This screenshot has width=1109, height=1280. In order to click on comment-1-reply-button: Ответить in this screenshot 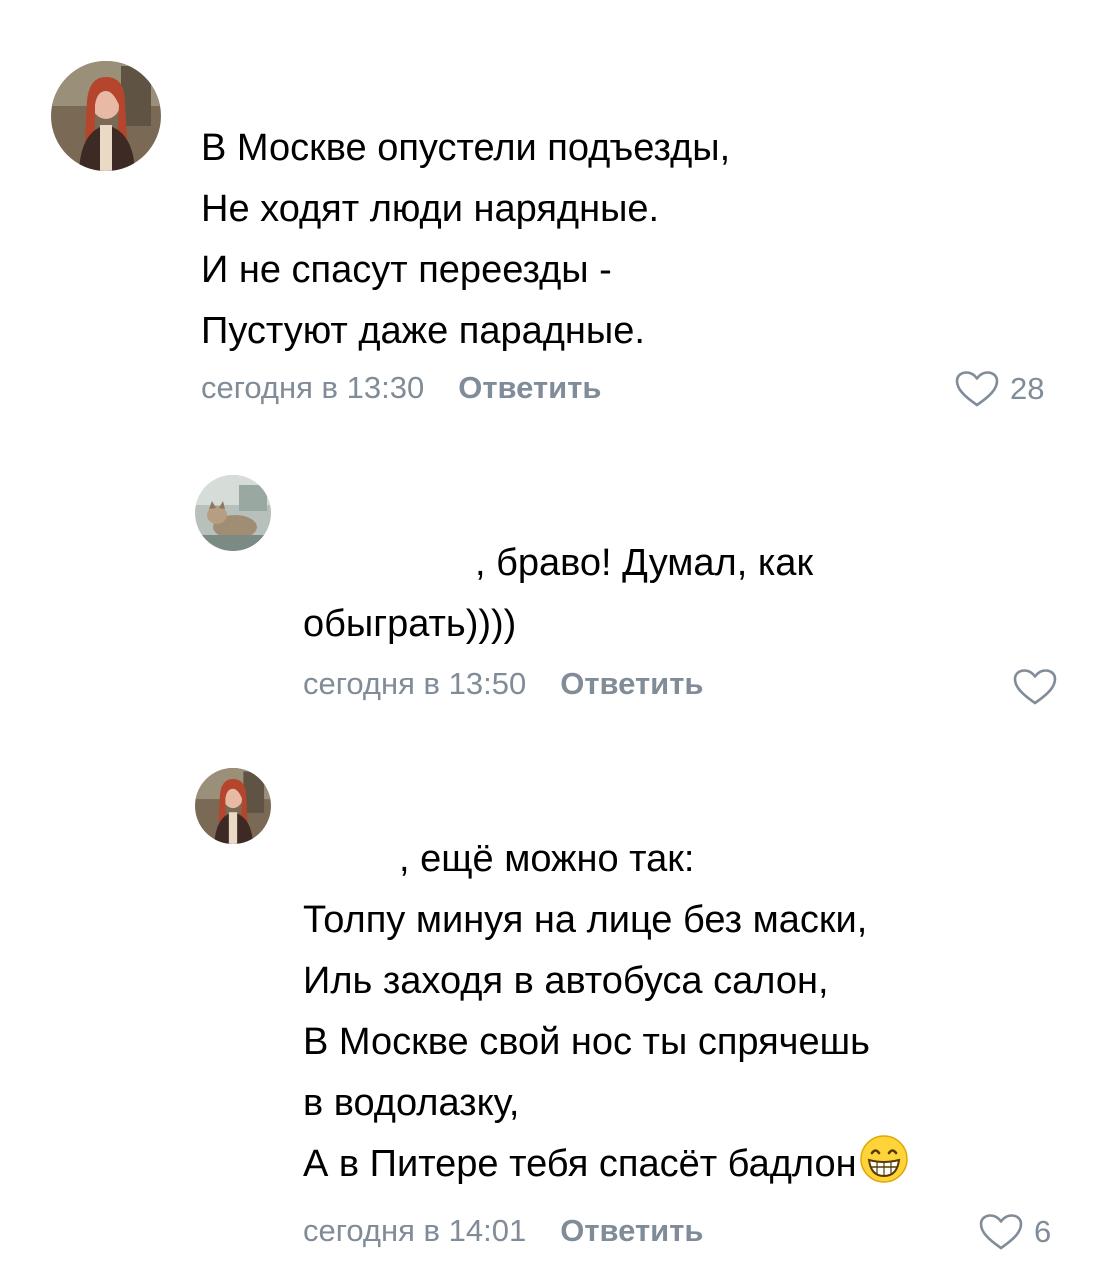, I will do `click(529, 387)`.